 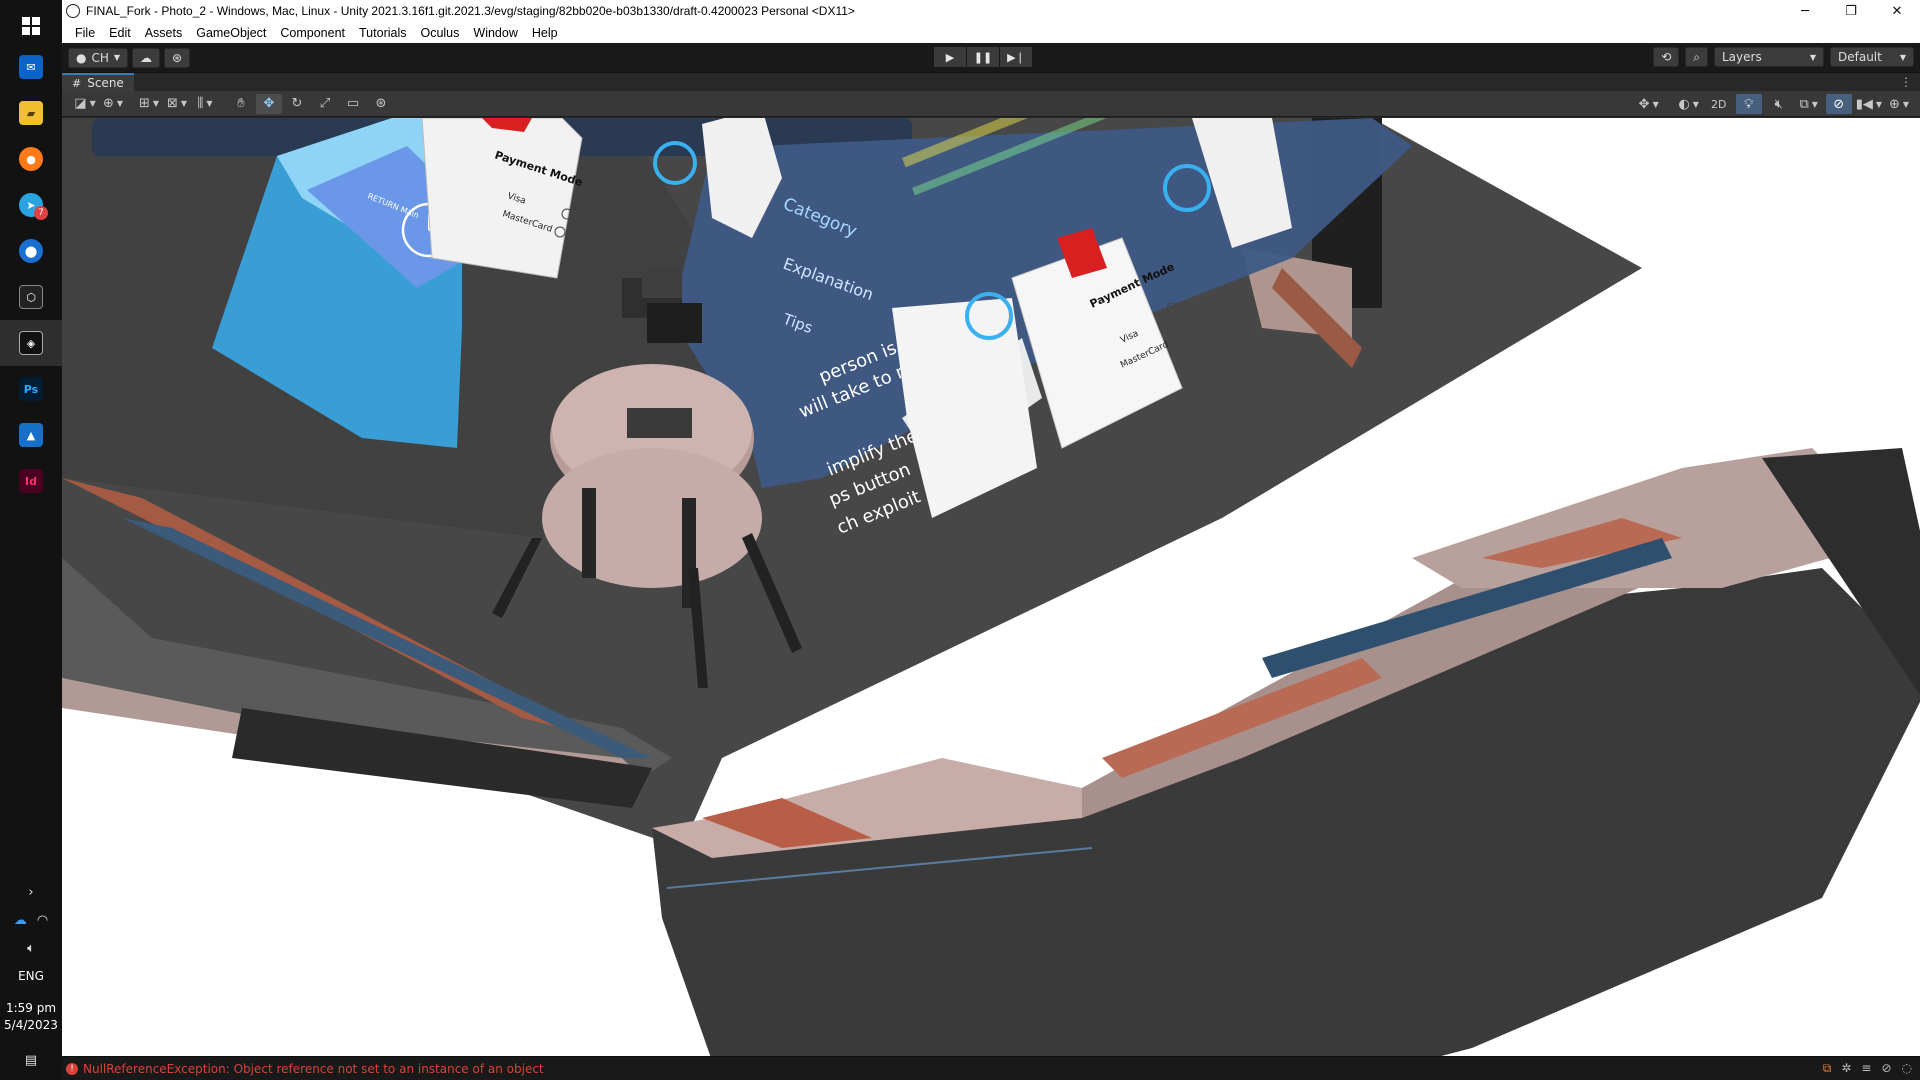 I want to click on search-button: ⌕, so click(x=1696, y=57).